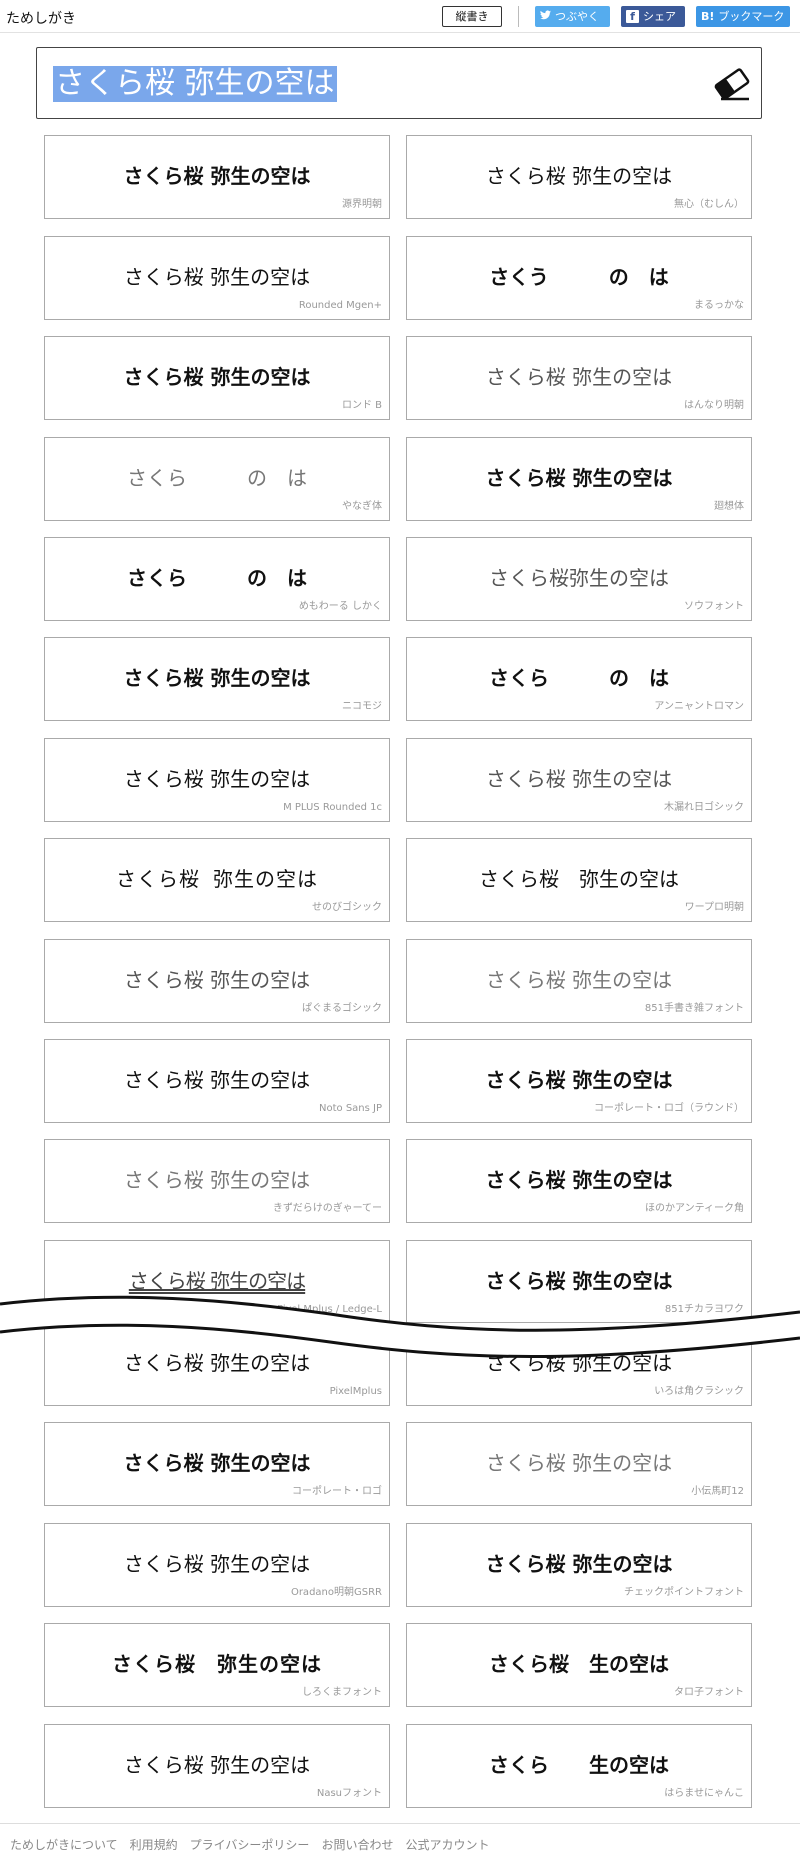 This screenshot has height=1858, width=800. I want to click on font-name-label: はらませにゃんこ, so click(704, 1793).